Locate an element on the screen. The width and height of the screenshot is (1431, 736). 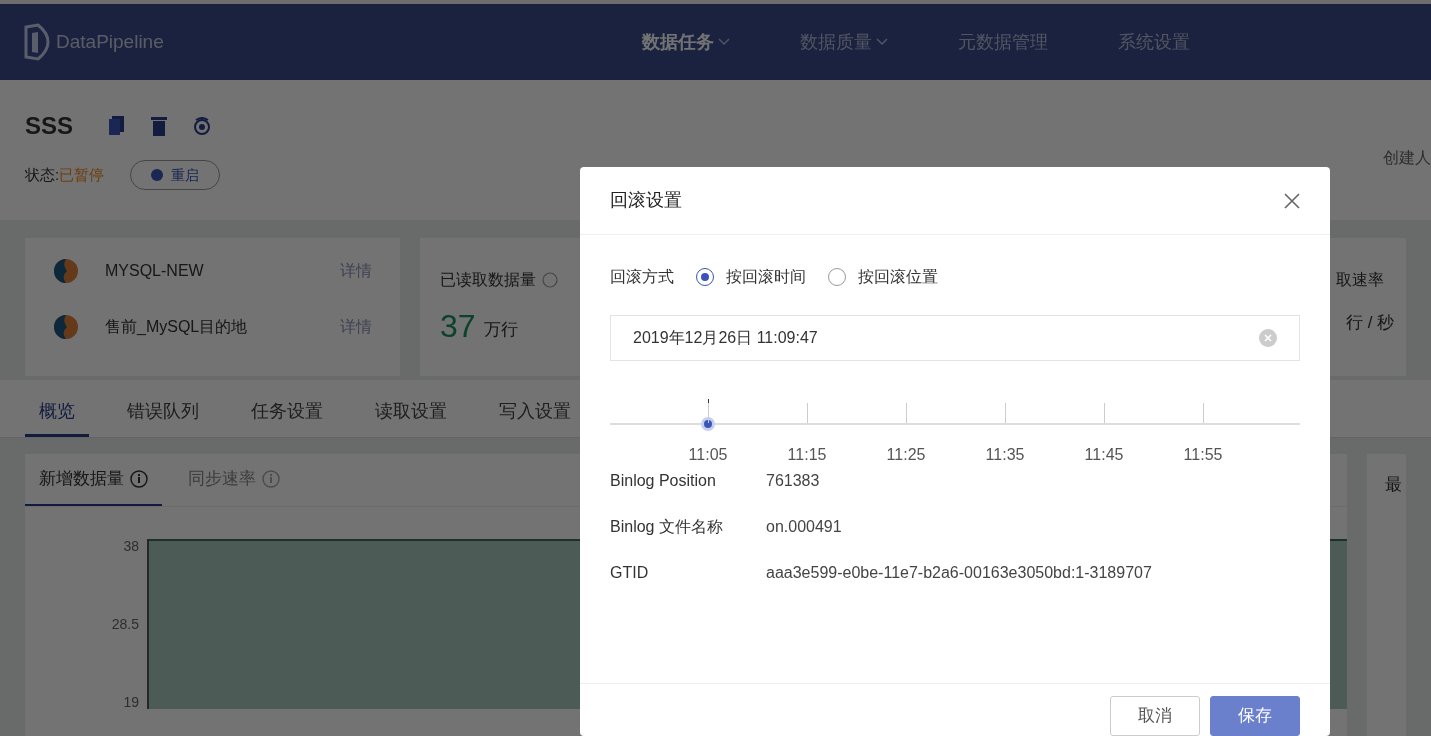
tab: 概览 is located at coordinates (57, 413).